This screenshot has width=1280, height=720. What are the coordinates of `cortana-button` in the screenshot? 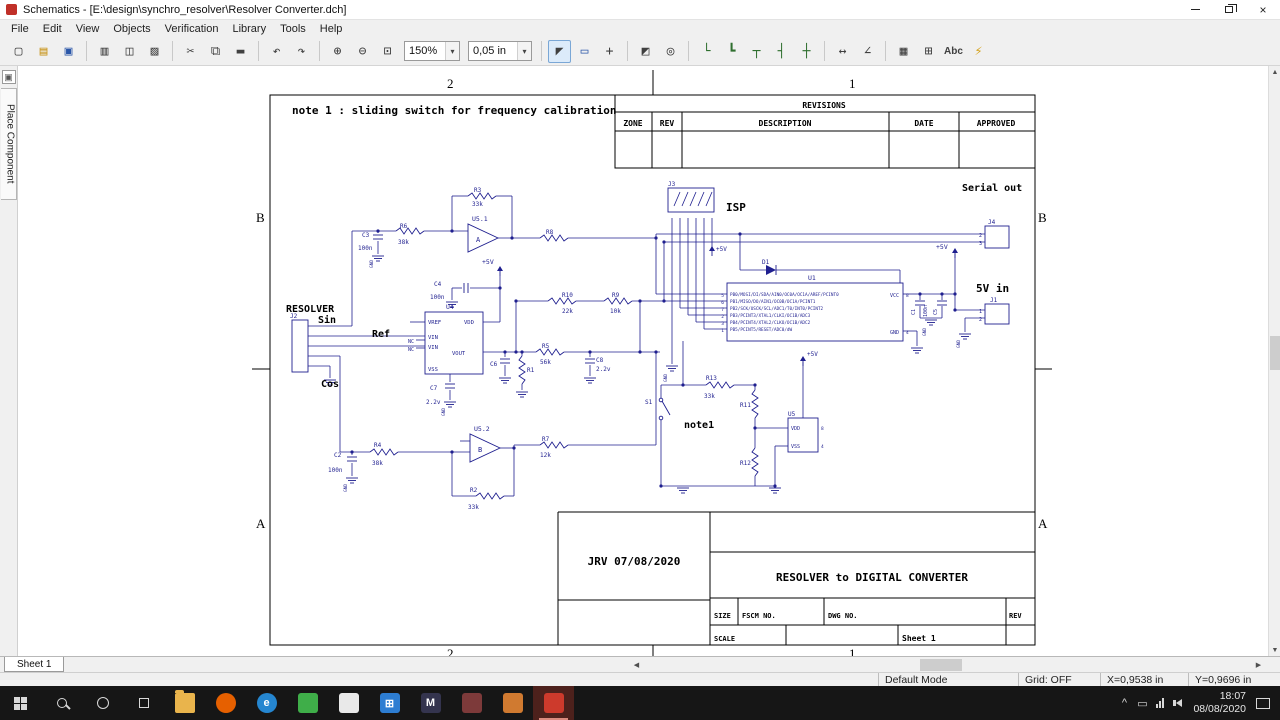 It's located at (102, 703).